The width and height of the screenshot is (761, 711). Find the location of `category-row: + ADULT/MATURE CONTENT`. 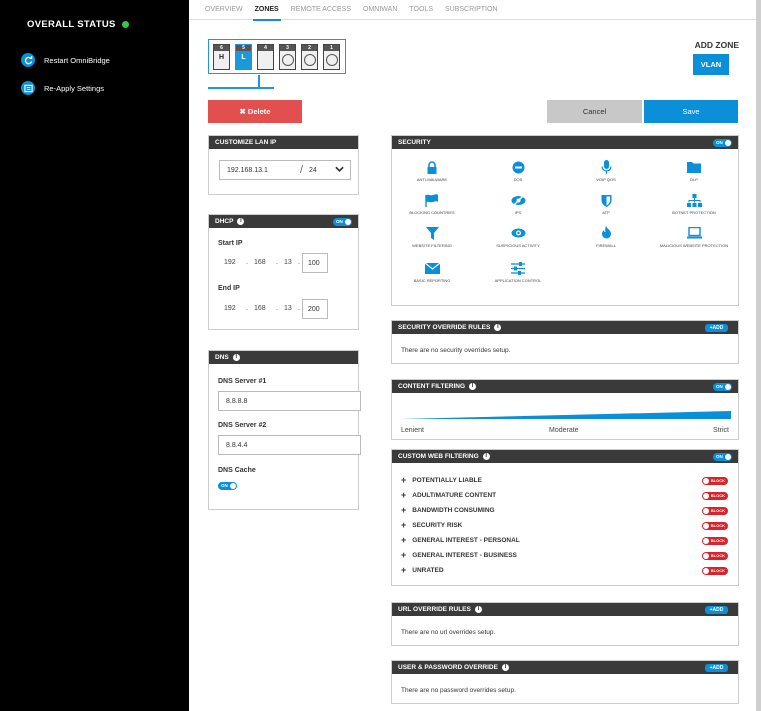

category-row: + ADULT/MATURE CONTENT is located at coordinates (448, 495).